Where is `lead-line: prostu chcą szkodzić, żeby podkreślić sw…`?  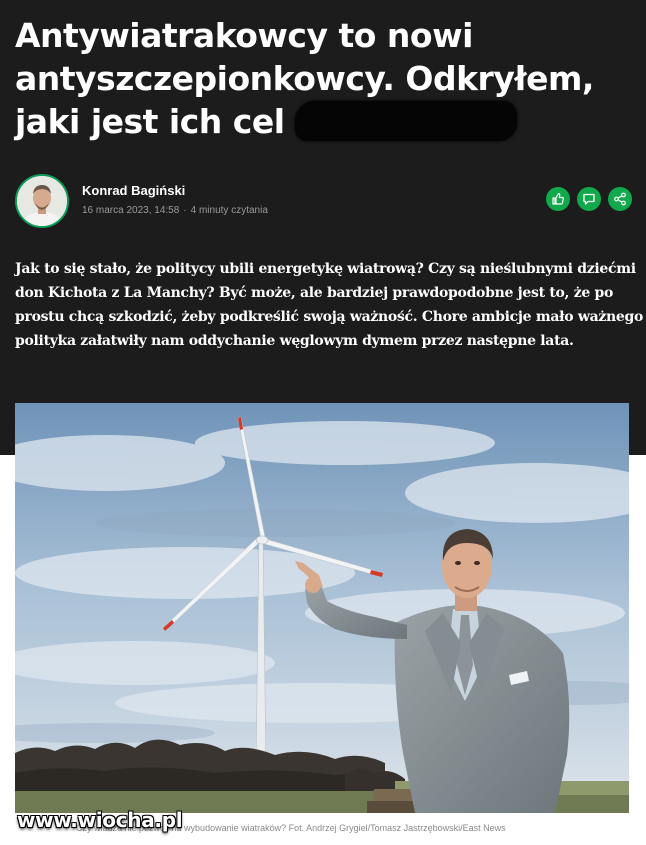
lead-line: prostu chcą szkodzić, żeby podkreślić sw… is located at coordinates (329, 317).